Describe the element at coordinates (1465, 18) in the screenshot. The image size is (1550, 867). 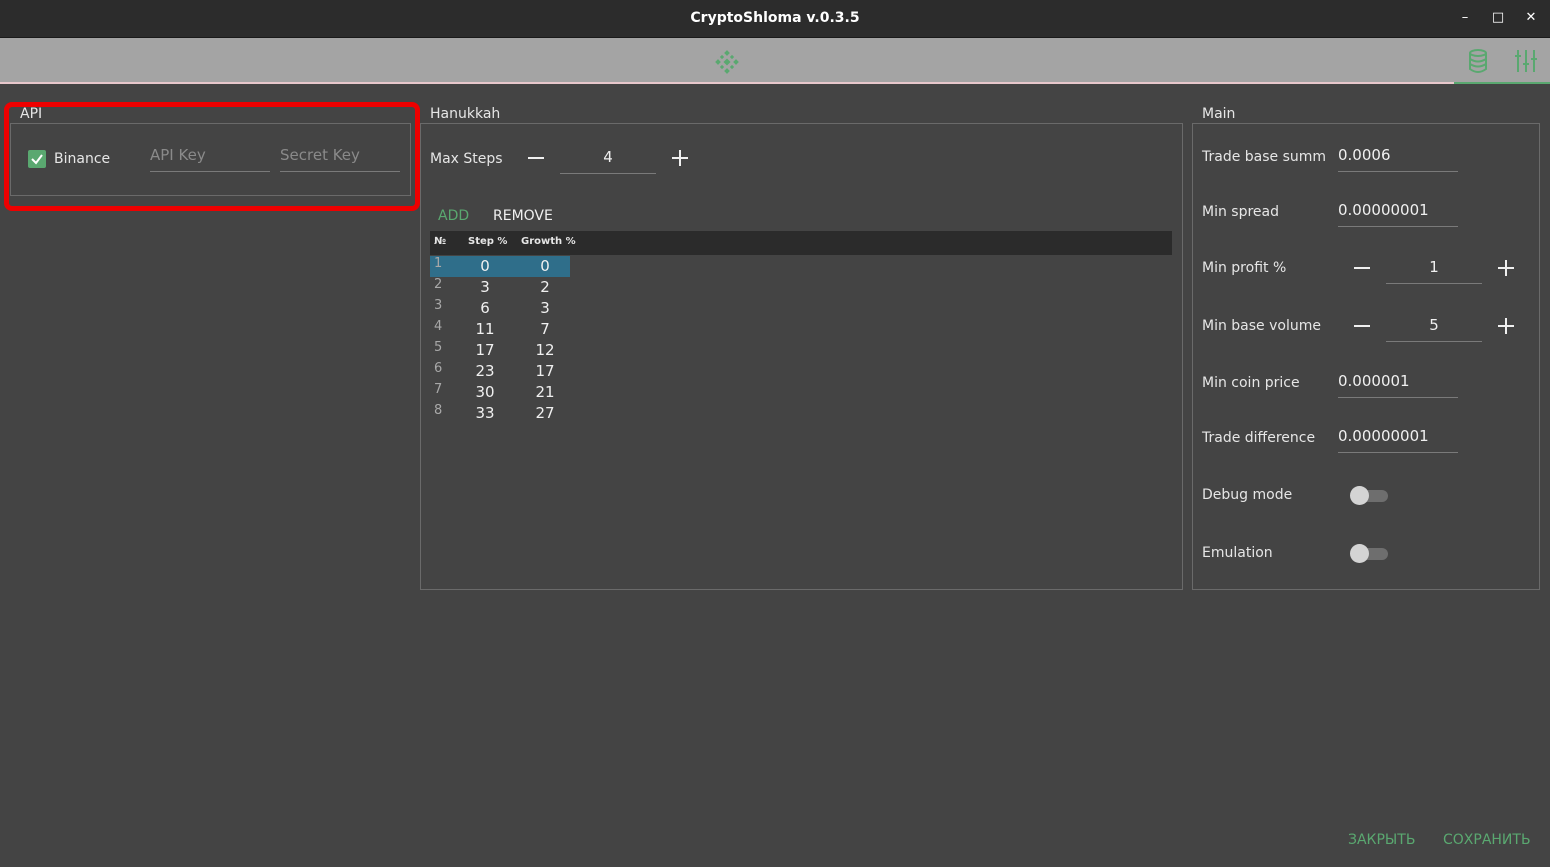
I see `minimize-button: –` at that location.